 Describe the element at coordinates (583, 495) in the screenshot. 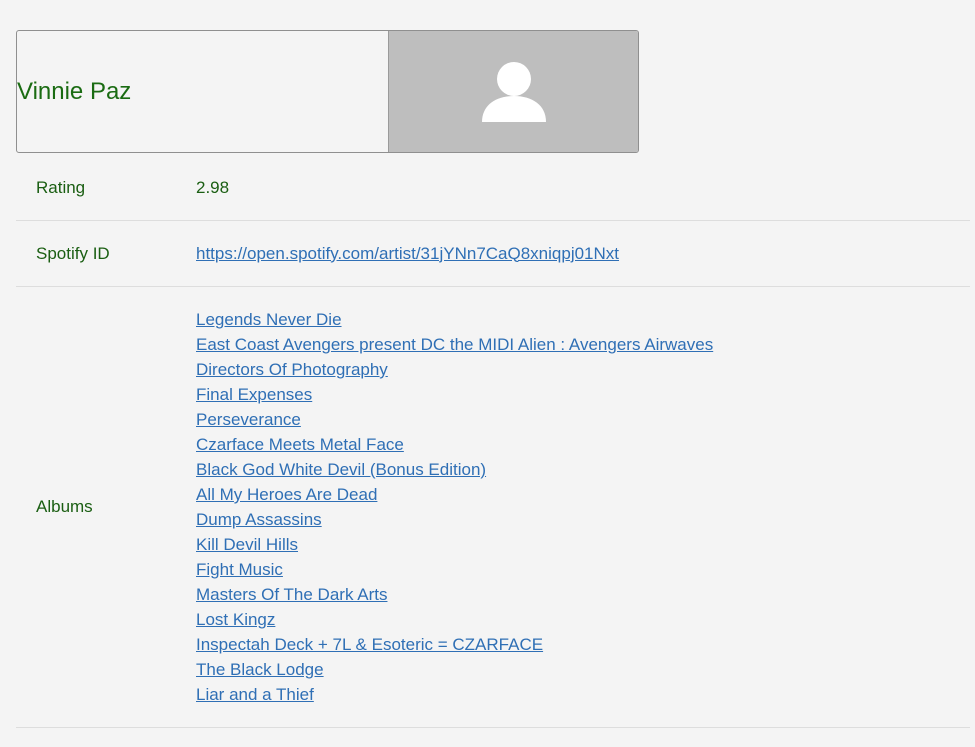

I see `list-item: All My Heroes Are Dead` at that location.